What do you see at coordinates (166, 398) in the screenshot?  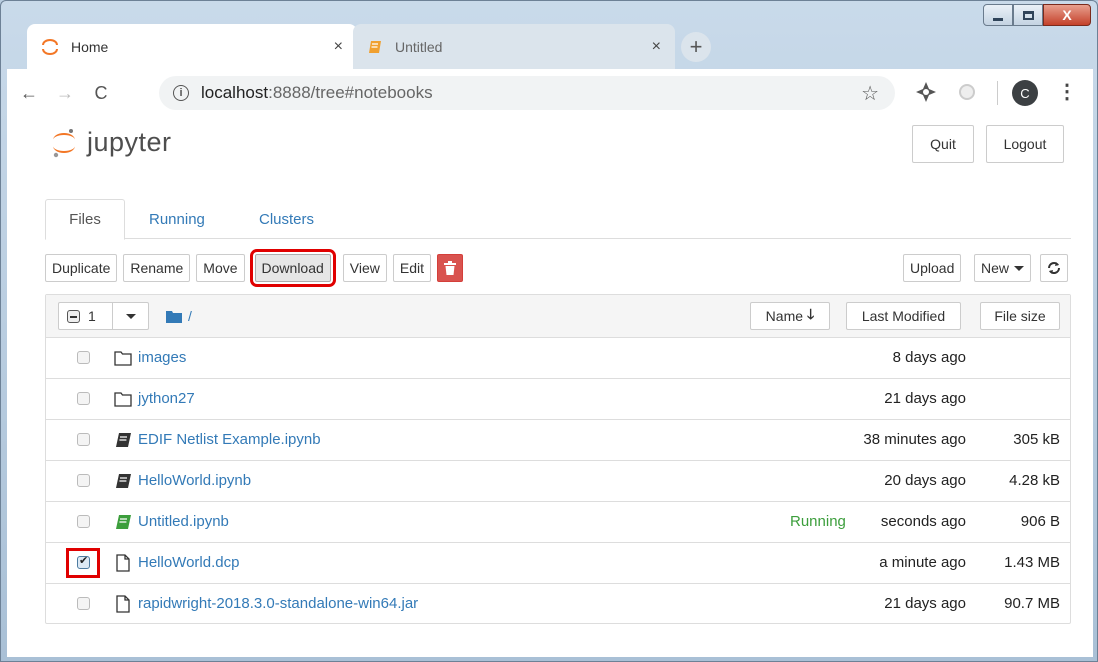 I see `file-name-link: jython27` at bounding box center [166, 398].